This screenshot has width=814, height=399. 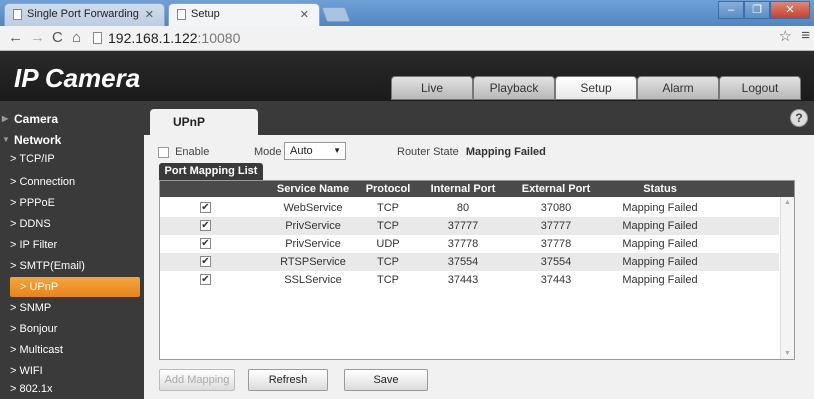 I want to click on address-bar: ← → C ⌂ 192.168.1.122:10080 ☆ ≡, so click(x=407, y=38).